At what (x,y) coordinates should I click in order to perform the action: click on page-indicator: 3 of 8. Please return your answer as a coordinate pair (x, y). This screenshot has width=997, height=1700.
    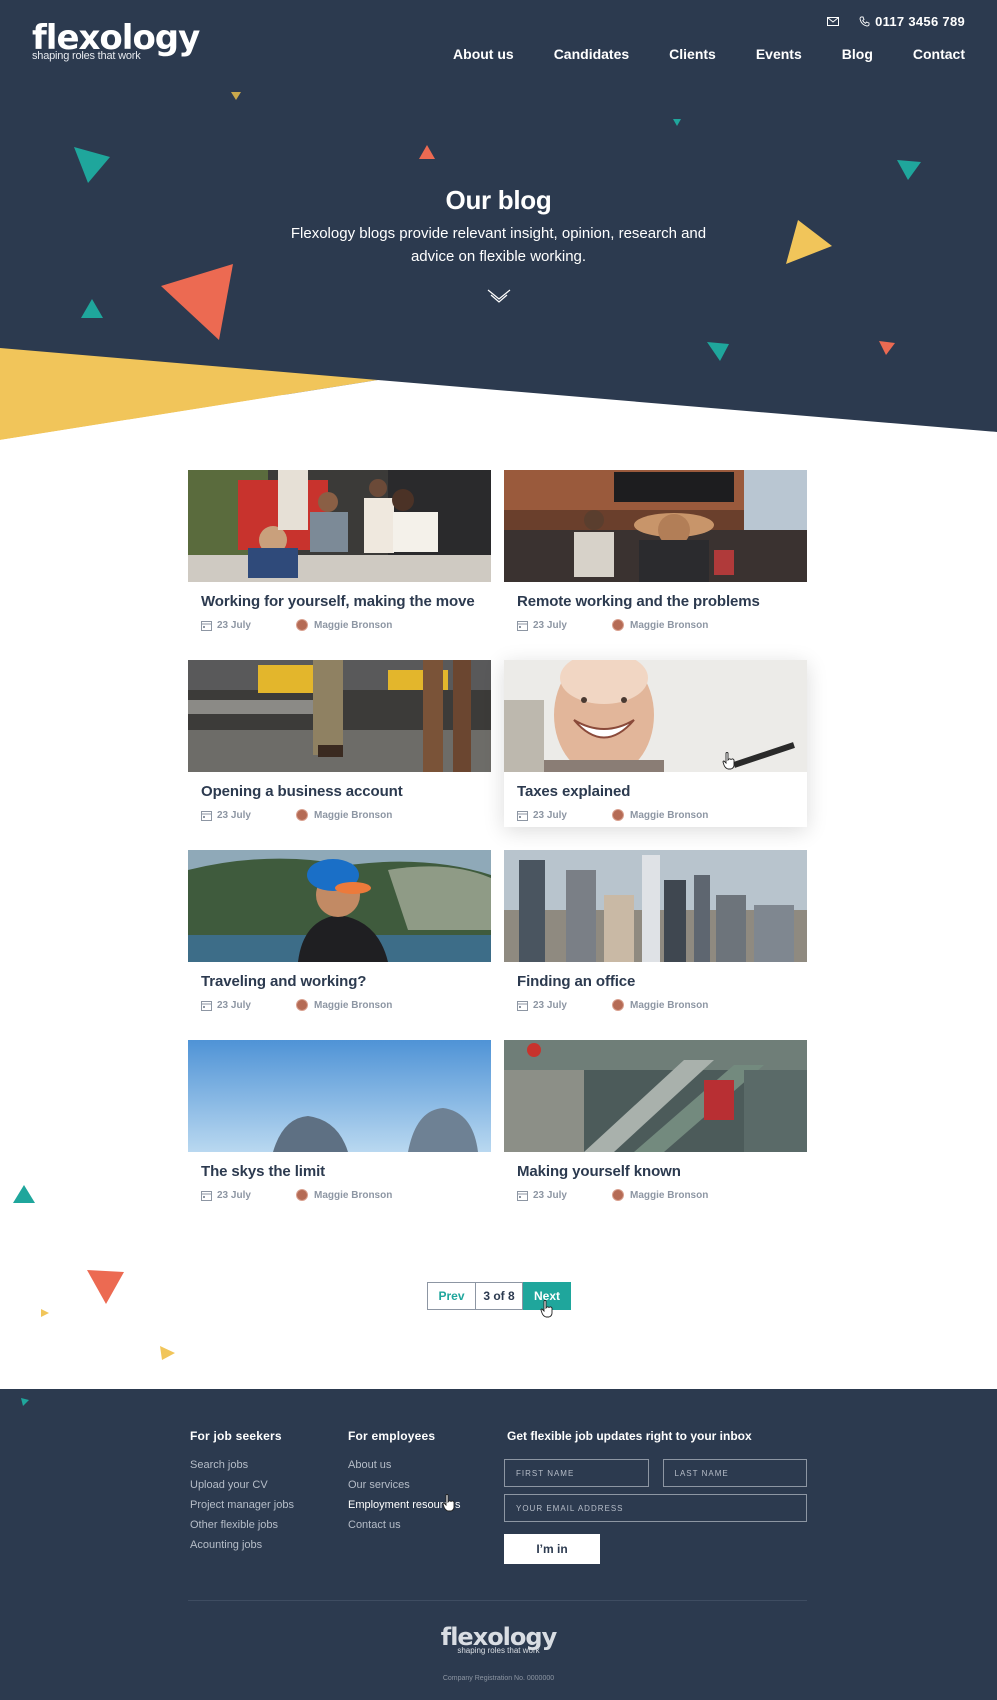
    Looking at the image, I should click on (499, 1296).